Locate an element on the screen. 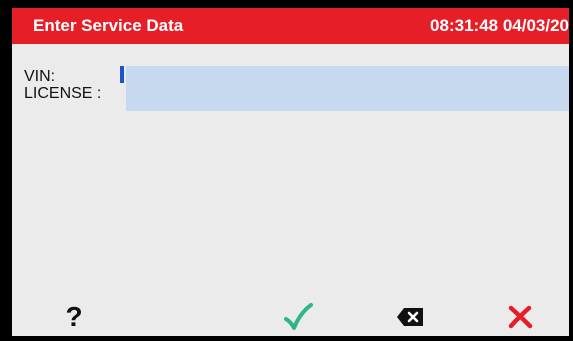 The width and height of the screenshot is (573, 341). question-mark-icon: ? is located at coordinates (74, 316).